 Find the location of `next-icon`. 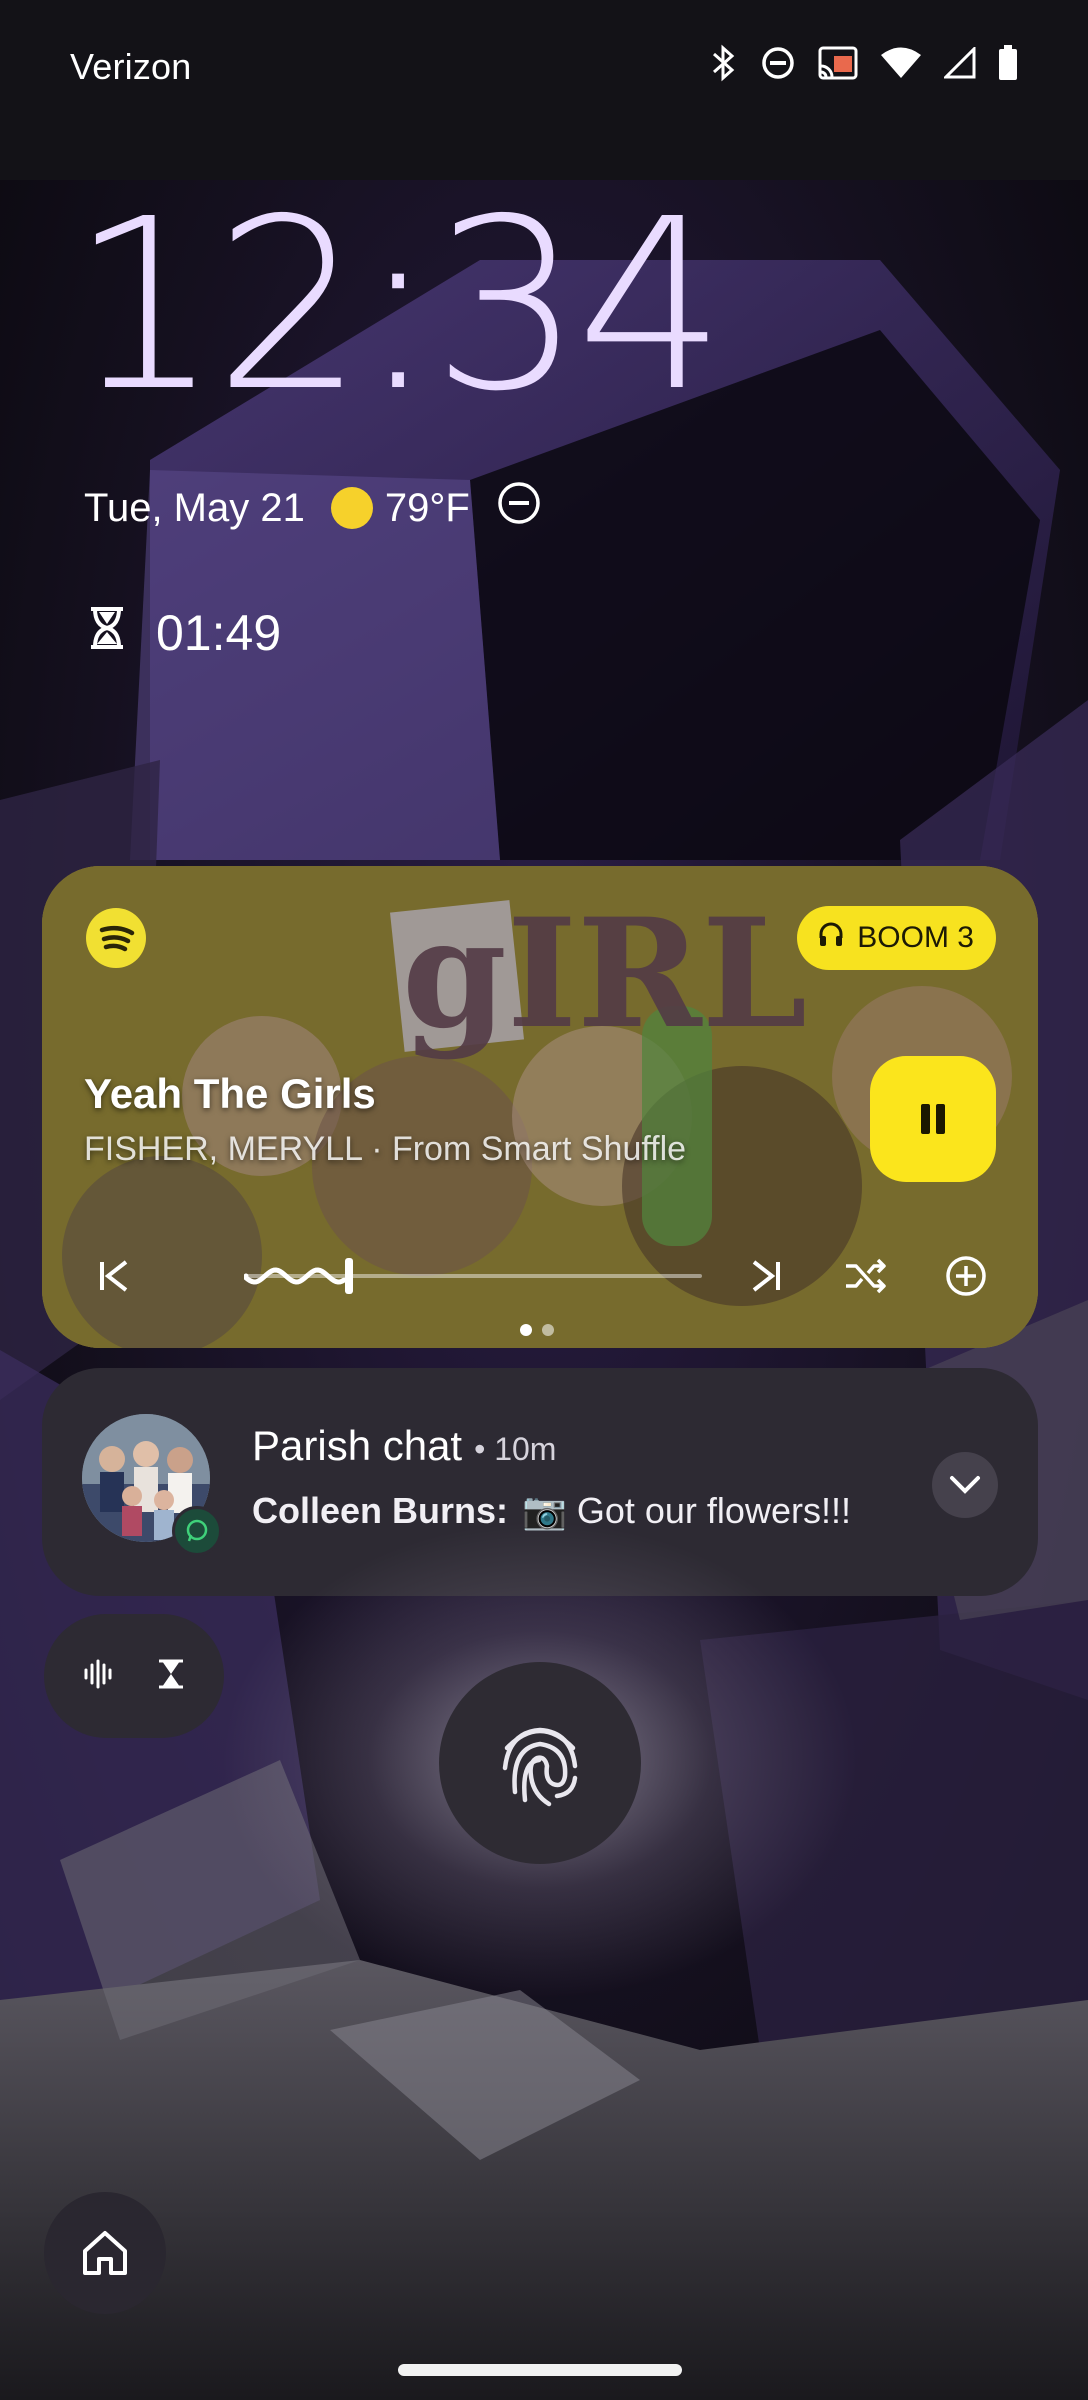

next-icon is located at coordinates (766, 1276).